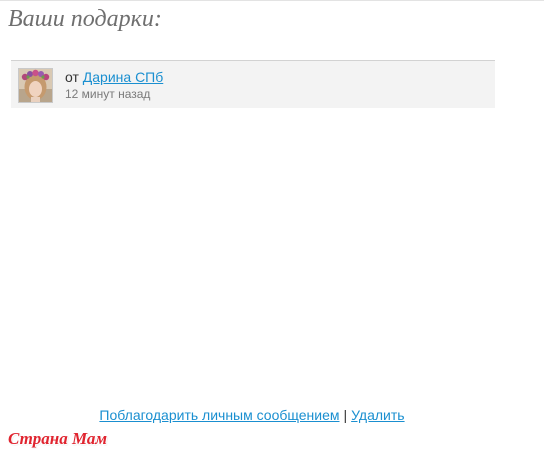 This screenshot has width=544, height=454. Describe the element at coordinates (123, 77) in the screenshot. I see `sender-name-link: Дарина СПб` at that location.